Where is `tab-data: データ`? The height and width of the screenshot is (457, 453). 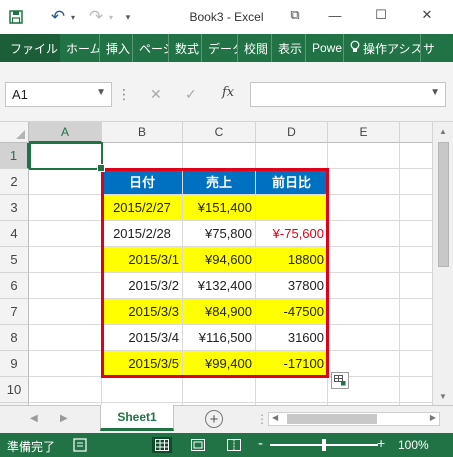 tab-data: データ is located at coordinates (219, 48).